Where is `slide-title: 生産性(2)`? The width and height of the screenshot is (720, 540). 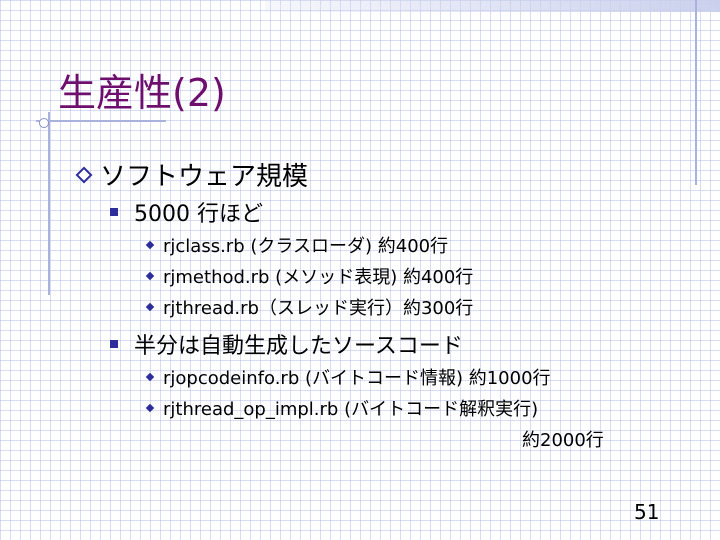
slide-title: 生産性(2) is located at coordinates (142, 93).